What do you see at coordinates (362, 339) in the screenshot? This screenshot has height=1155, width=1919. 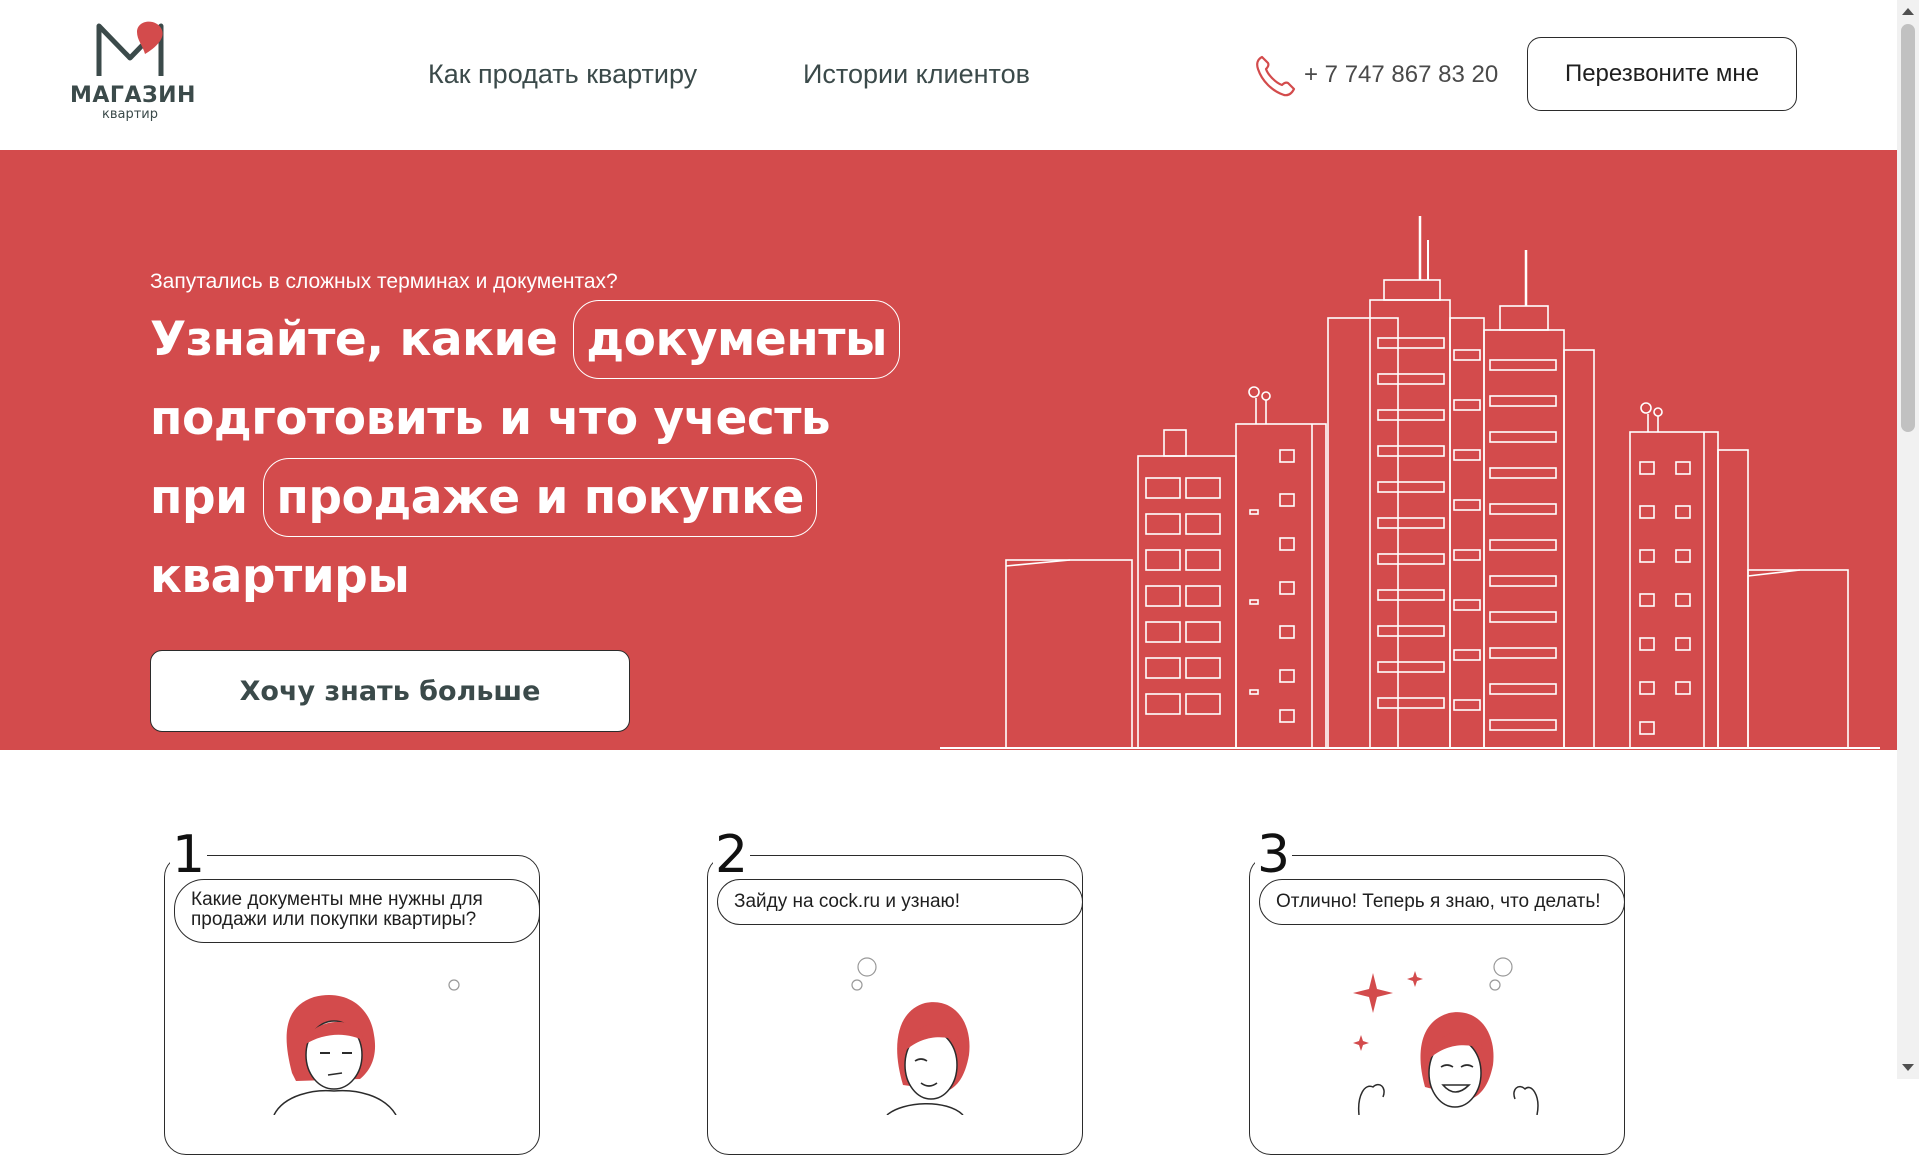 I see `hero-title-part: Узнайте, какие` at bounding box center [362, 339].